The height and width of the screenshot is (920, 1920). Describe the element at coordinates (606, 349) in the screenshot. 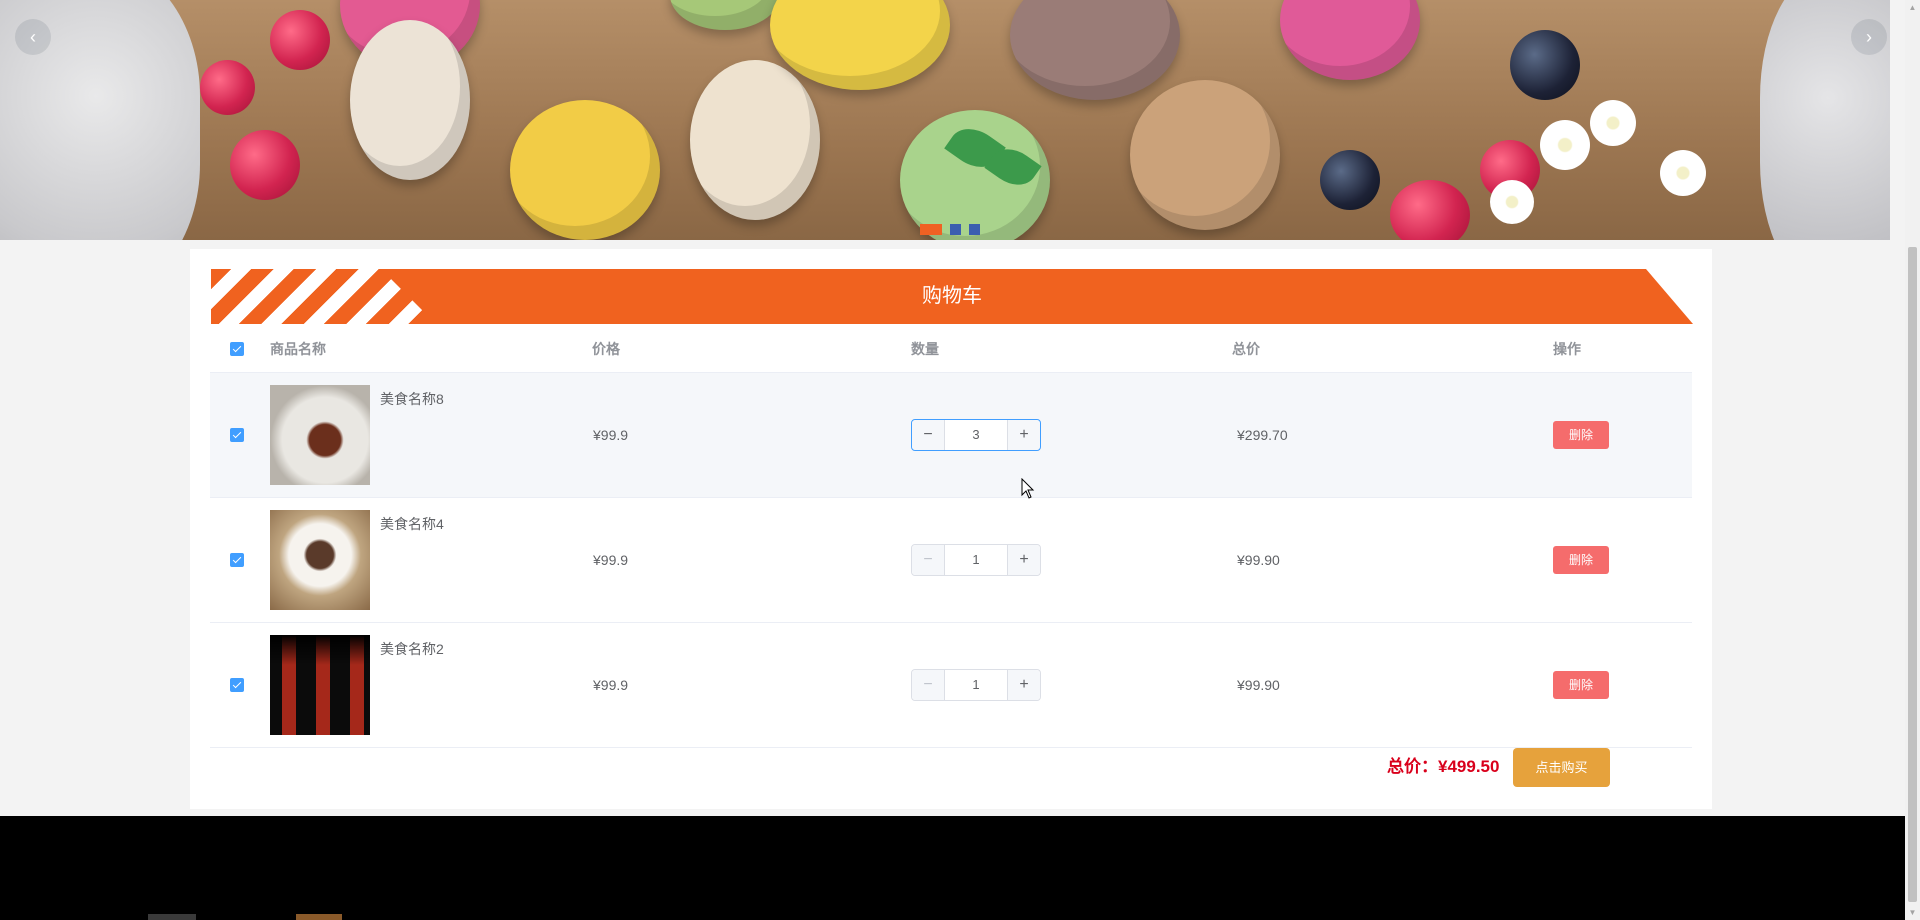

I see `column-header-price: 价格` at that location.